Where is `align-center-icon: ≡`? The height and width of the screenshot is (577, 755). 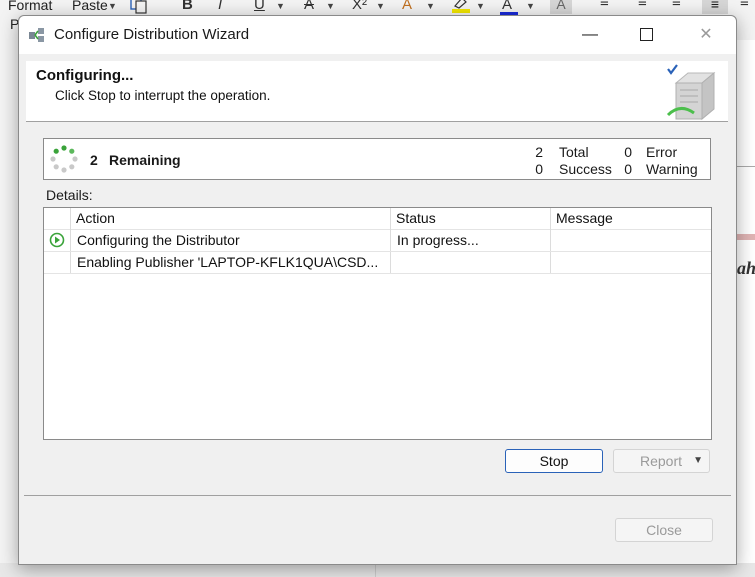
align-center-icon: ≡ is located at coordinates (642, 5).